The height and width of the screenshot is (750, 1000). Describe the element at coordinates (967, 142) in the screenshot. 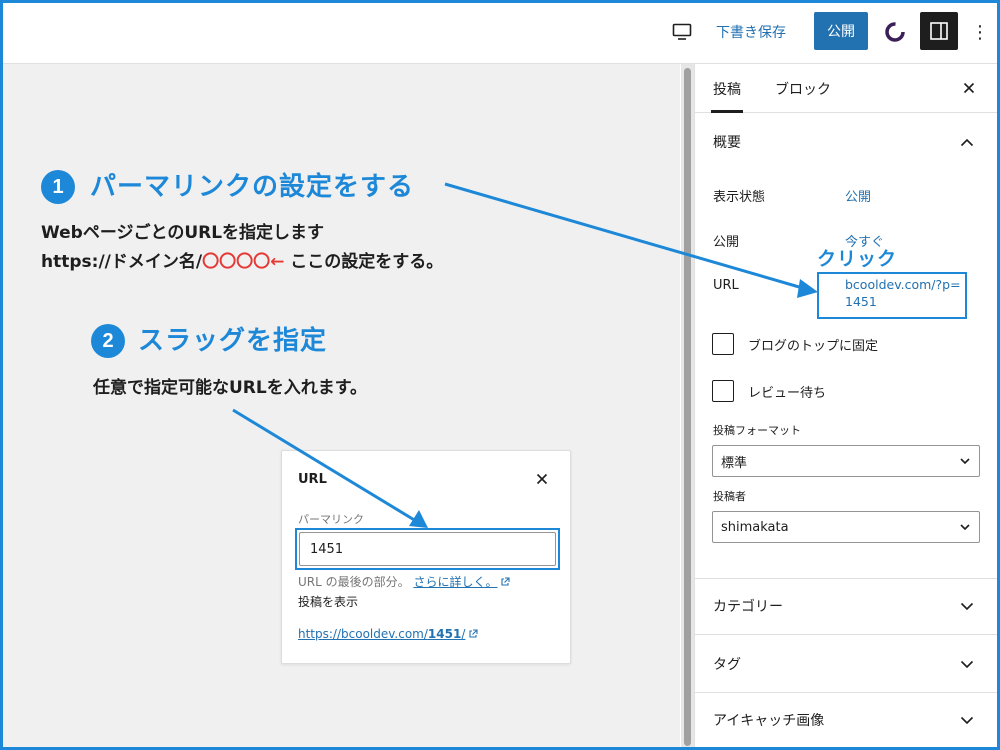

I see `chevron-up-icon` at that location.